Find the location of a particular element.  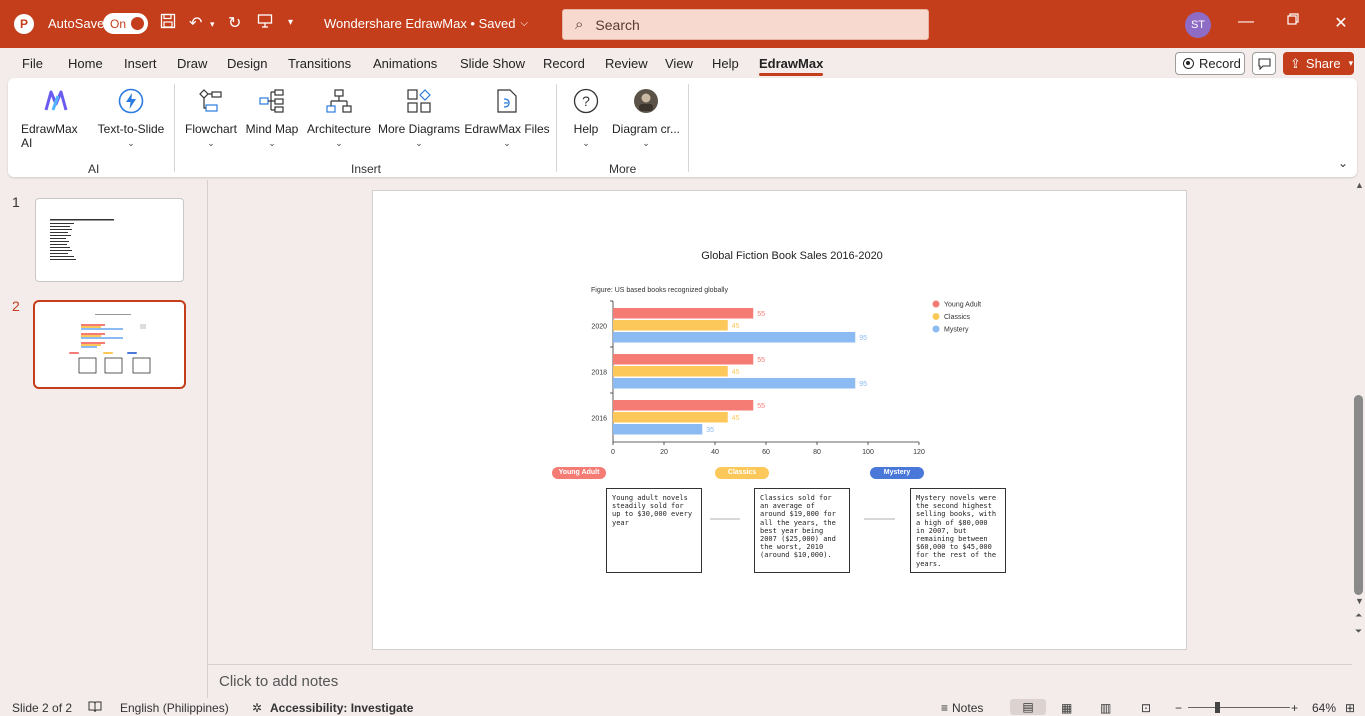

fit-to-window-icon: ⊞ is located at coordinates (1350, 708).